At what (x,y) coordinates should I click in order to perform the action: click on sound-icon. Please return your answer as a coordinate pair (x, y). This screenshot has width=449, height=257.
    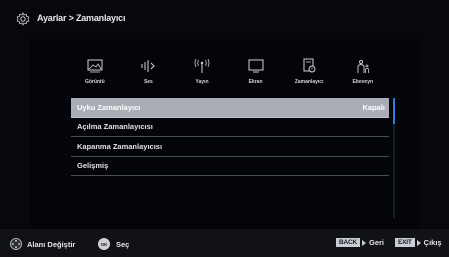
    Looking at the image, I should click on (148, 66).